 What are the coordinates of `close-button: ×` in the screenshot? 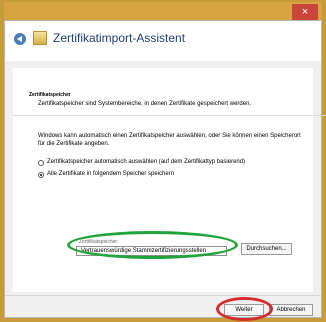 It's located at (305, 12).